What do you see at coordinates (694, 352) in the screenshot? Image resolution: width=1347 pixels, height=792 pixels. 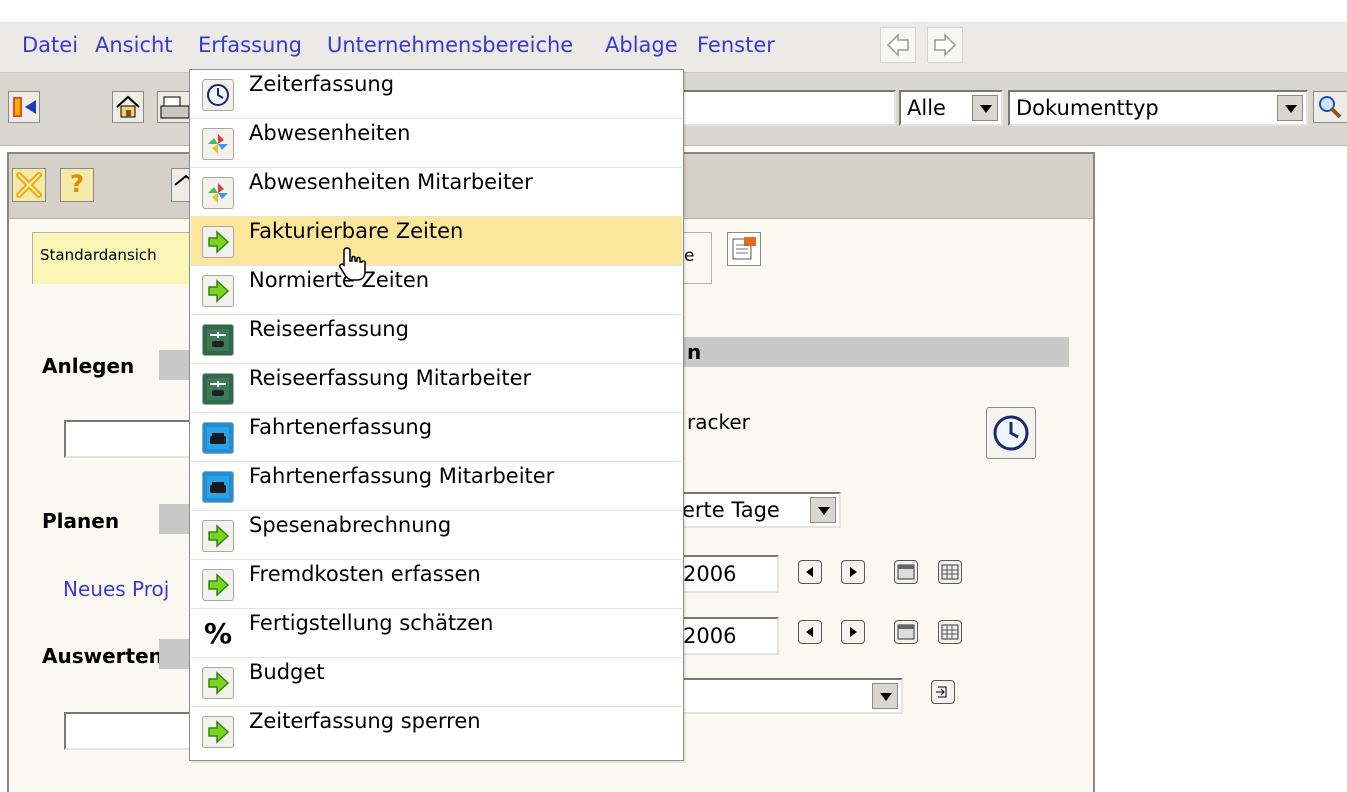 I see `right-section-title: n` at bounding box center [694, 352].